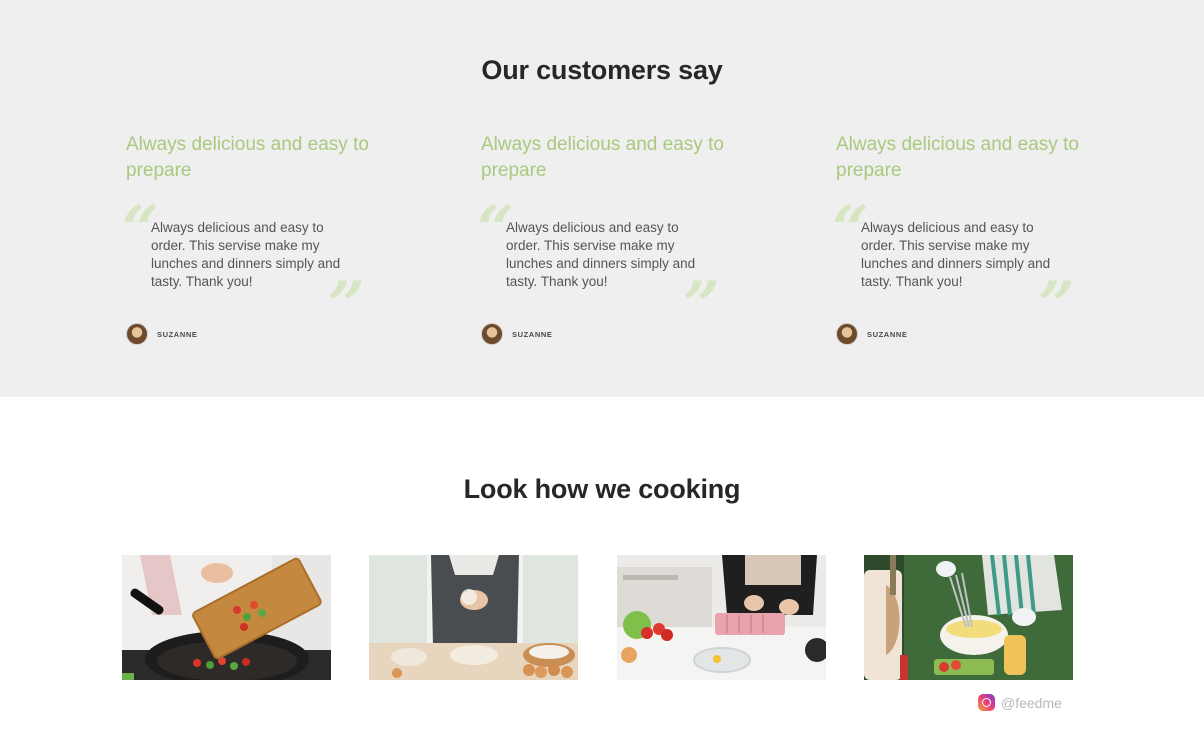 This screenshot has height=745, width=1204. Describe the element at coordinates (986, 702) in the screenshot. I see `instagram-icon` at that location.